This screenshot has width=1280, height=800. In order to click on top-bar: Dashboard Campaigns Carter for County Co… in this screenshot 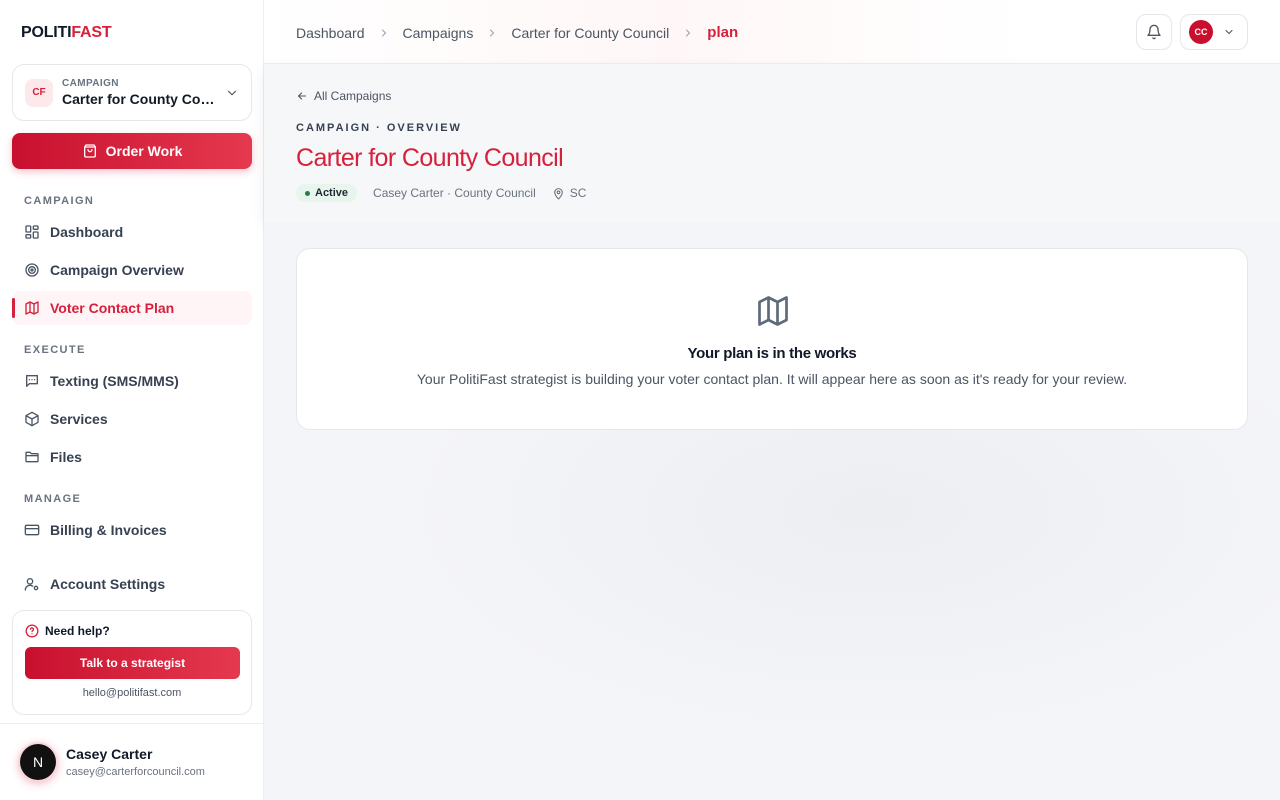, I will do `click(772, 32)`.